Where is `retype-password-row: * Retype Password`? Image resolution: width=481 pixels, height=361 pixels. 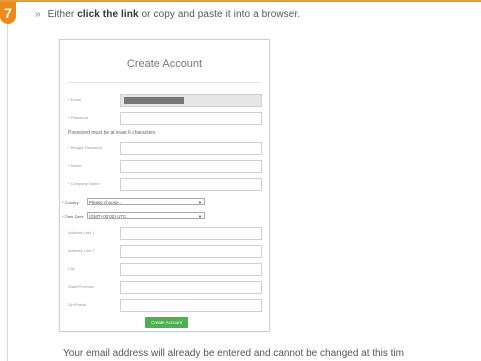 retype-password-row: * Retype Password is located at coordinates (164, 148).